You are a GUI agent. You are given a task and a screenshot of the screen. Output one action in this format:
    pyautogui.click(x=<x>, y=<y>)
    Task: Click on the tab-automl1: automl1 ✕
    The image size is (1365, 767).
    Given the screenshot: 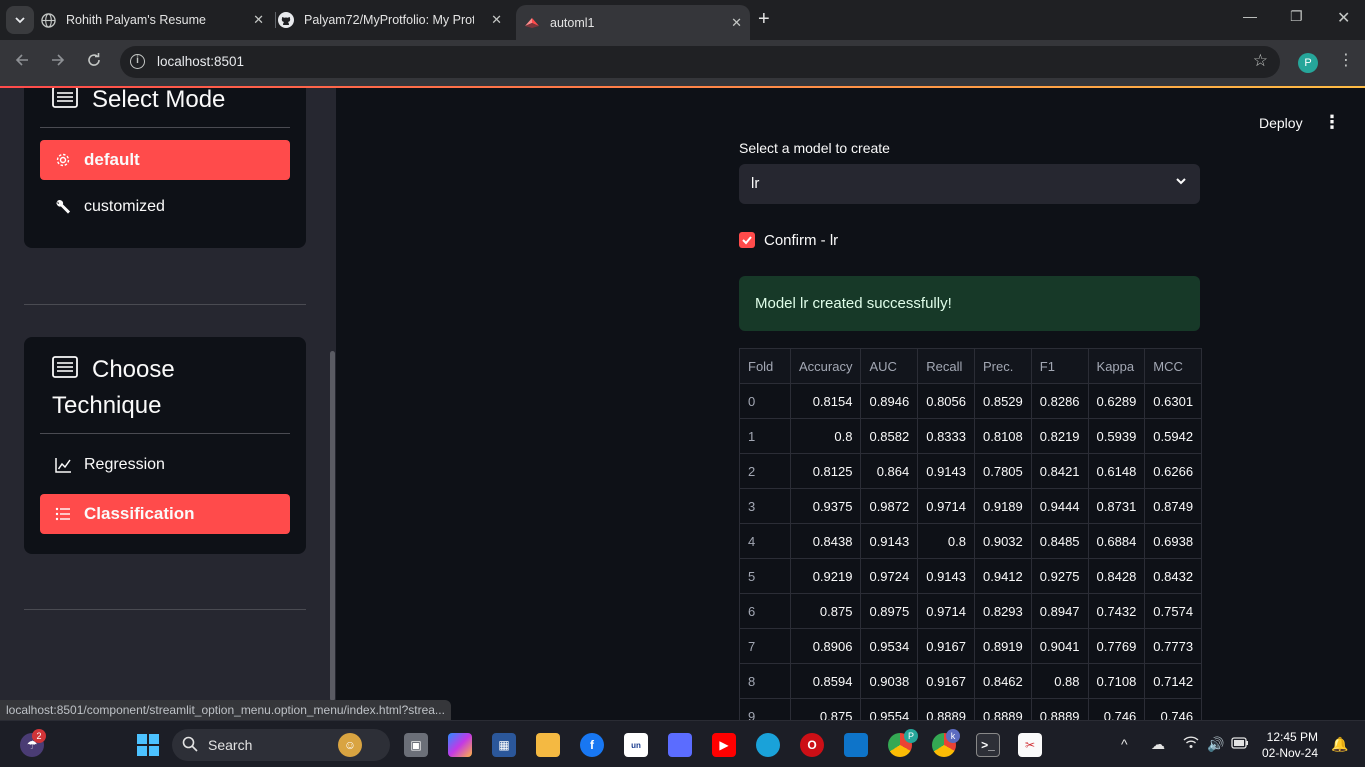 What is the action you would take?
    pyautogui.click(x=633, y=22)
    